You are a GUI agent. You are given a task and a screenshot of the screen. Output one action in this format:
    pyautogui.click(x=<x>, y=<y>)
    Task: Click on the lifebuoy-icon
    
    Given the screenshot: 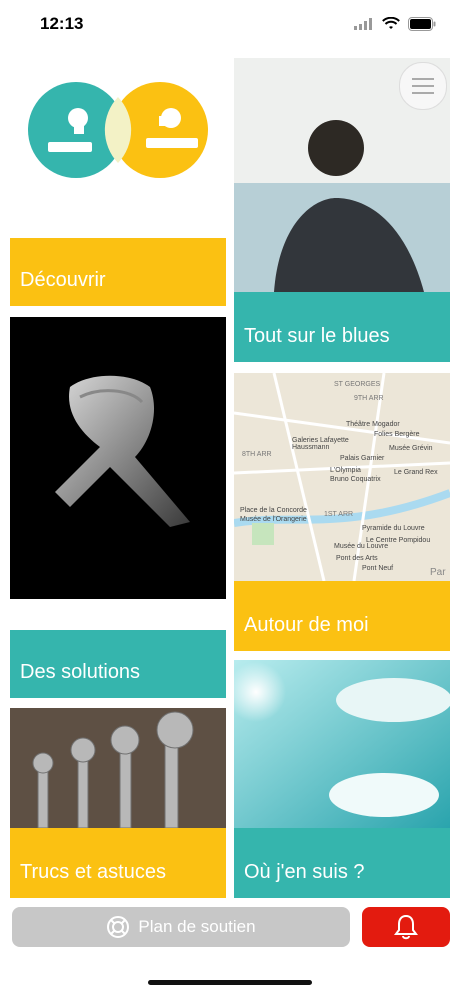 What is the action you would take?
    pyautogui.click(x=118, y=927)
    